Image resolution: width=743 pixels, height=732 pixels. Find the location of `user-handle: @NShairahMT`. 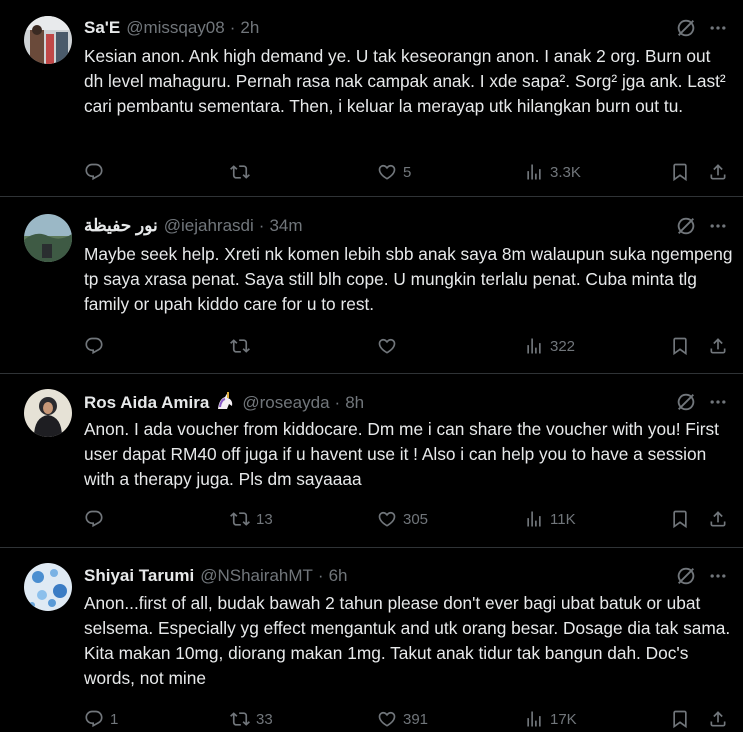

user-handle: @NShairahMT is located at coordinates (256, 575).